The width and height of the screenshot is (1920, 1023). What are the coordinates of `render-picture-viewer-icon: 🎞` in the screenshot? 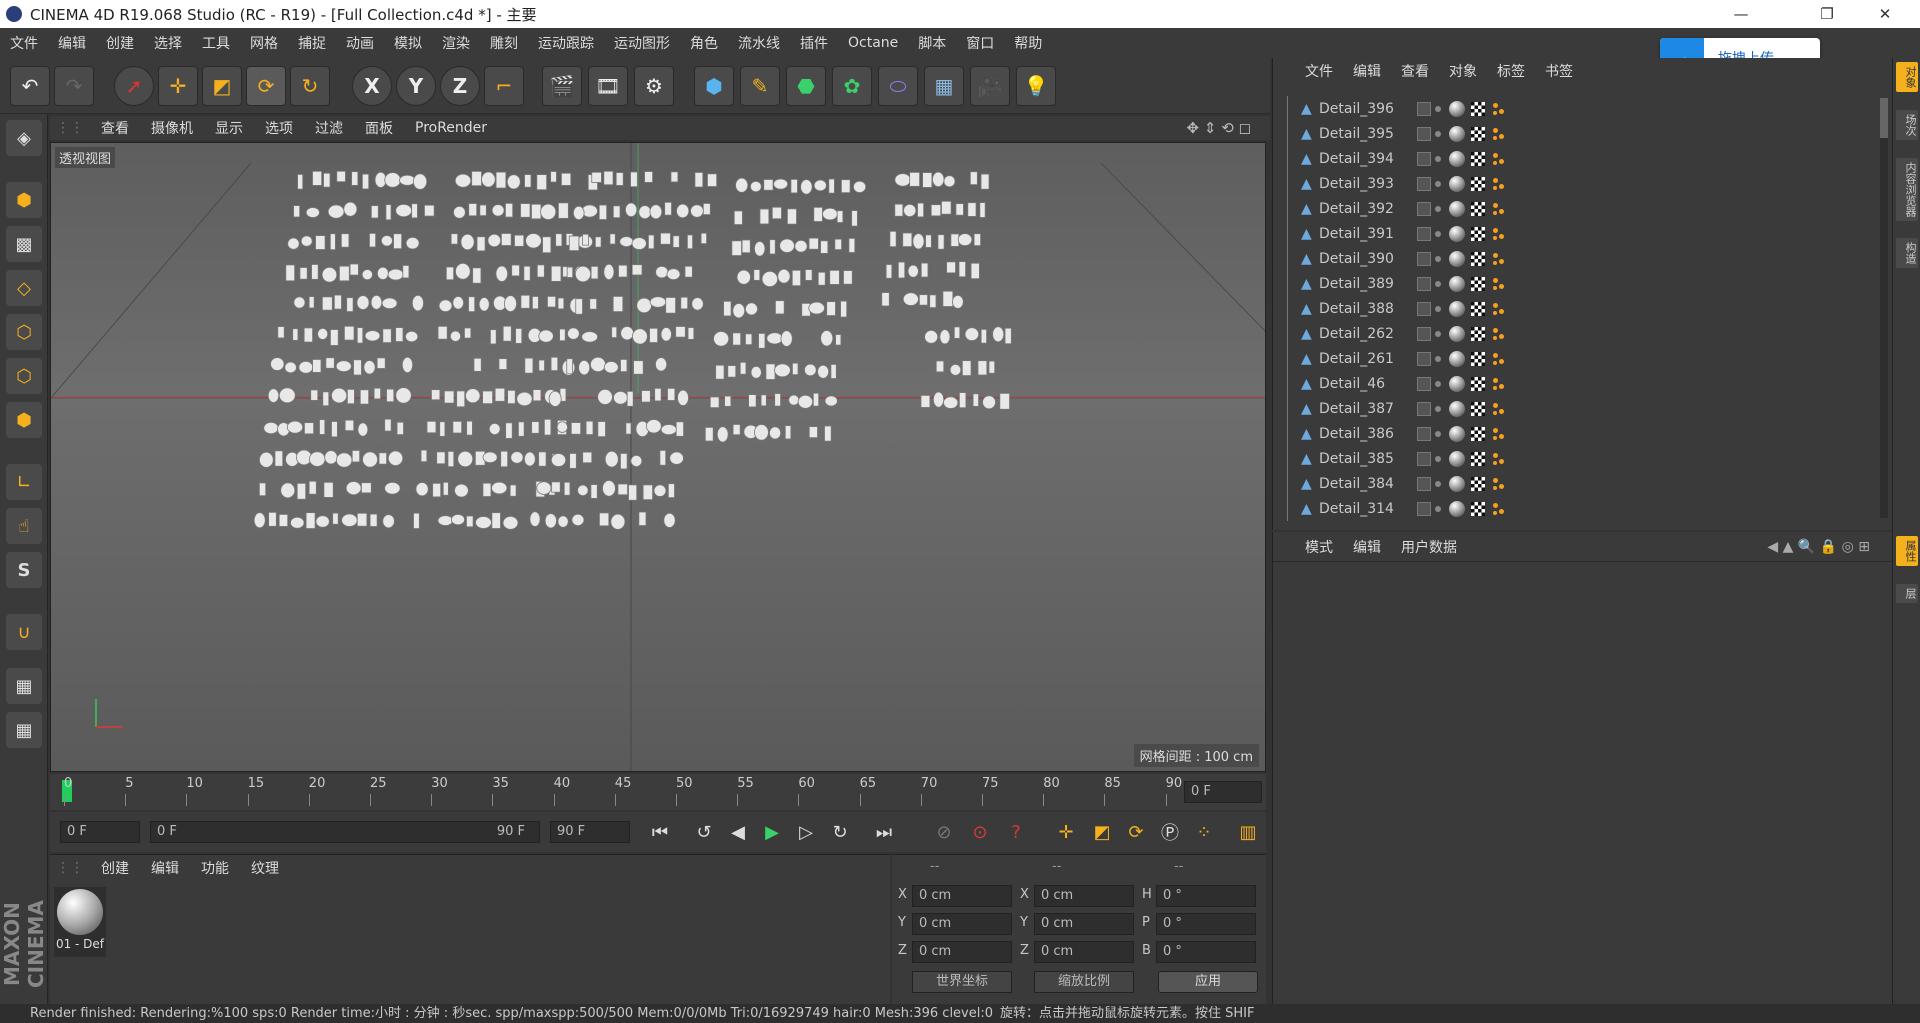 It's located at (608, 86).